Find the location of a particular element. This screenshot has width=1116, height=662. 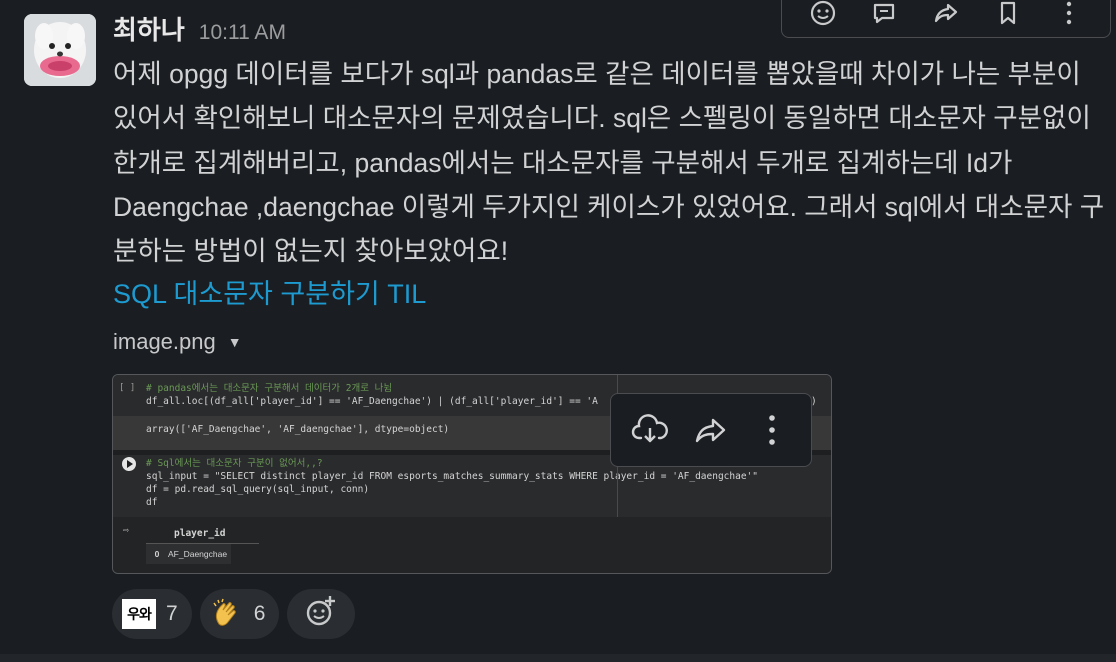

reactions-bar: 우와 7 6 is located at coordinates (234, 614).